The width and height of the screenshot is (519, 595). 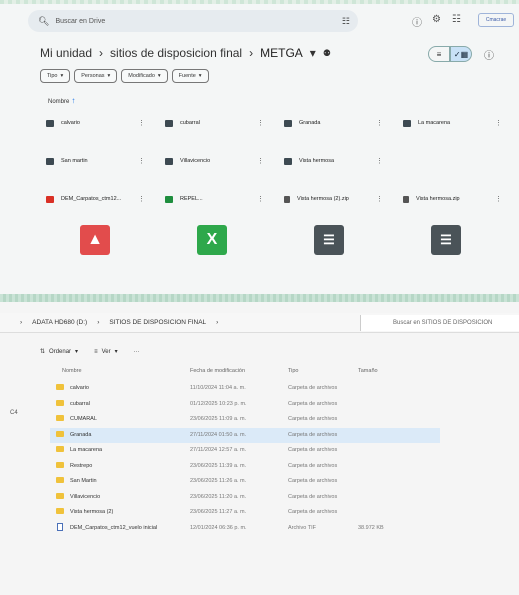 I want to click on chip-label: Tipo, so click(x=52, y=76).